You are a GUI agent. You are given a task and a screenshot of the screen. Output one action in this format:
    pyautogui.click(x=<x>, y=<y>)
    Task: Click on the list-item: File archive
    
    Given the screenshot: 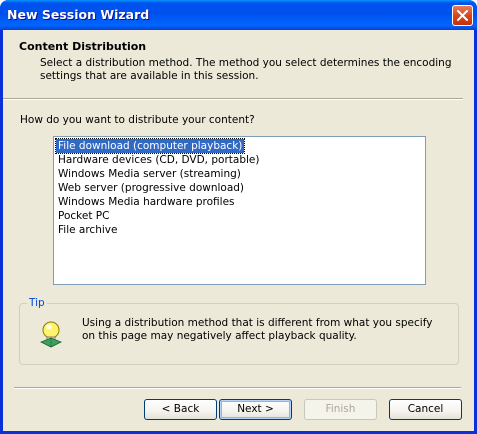 What is the action you would take?
    pyautogui.click(x=87, y=230)
    